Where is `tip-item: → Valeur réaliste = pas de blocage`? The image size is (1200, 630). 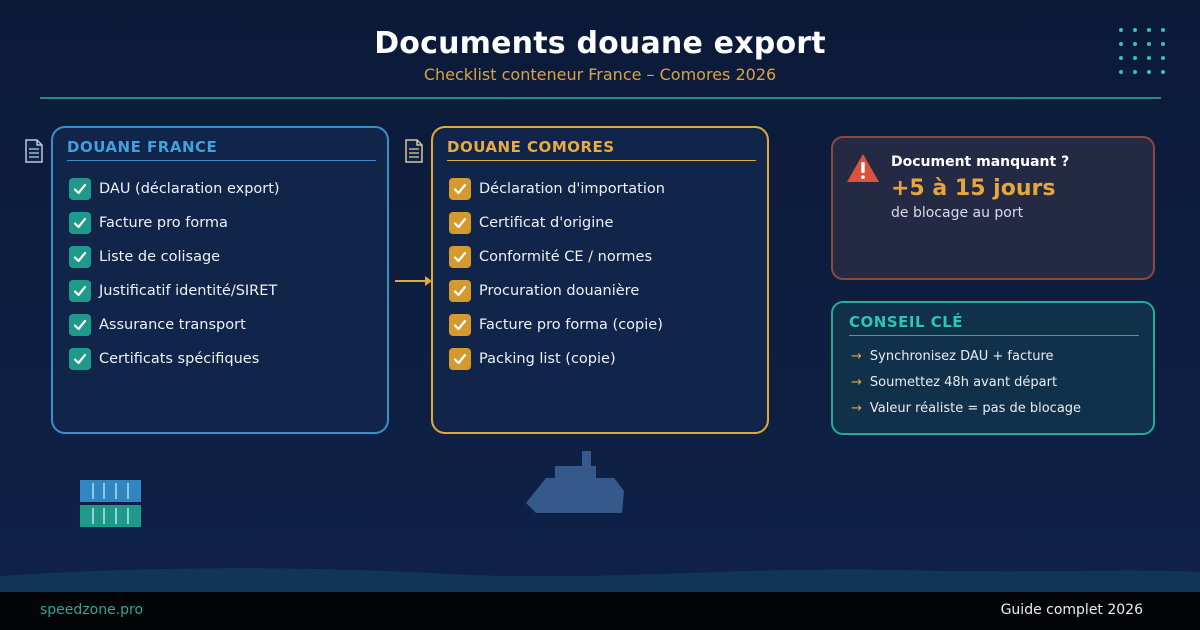
tip-item: → Valeur réaliste = pas de blocage is located at coordinates (966, 408).